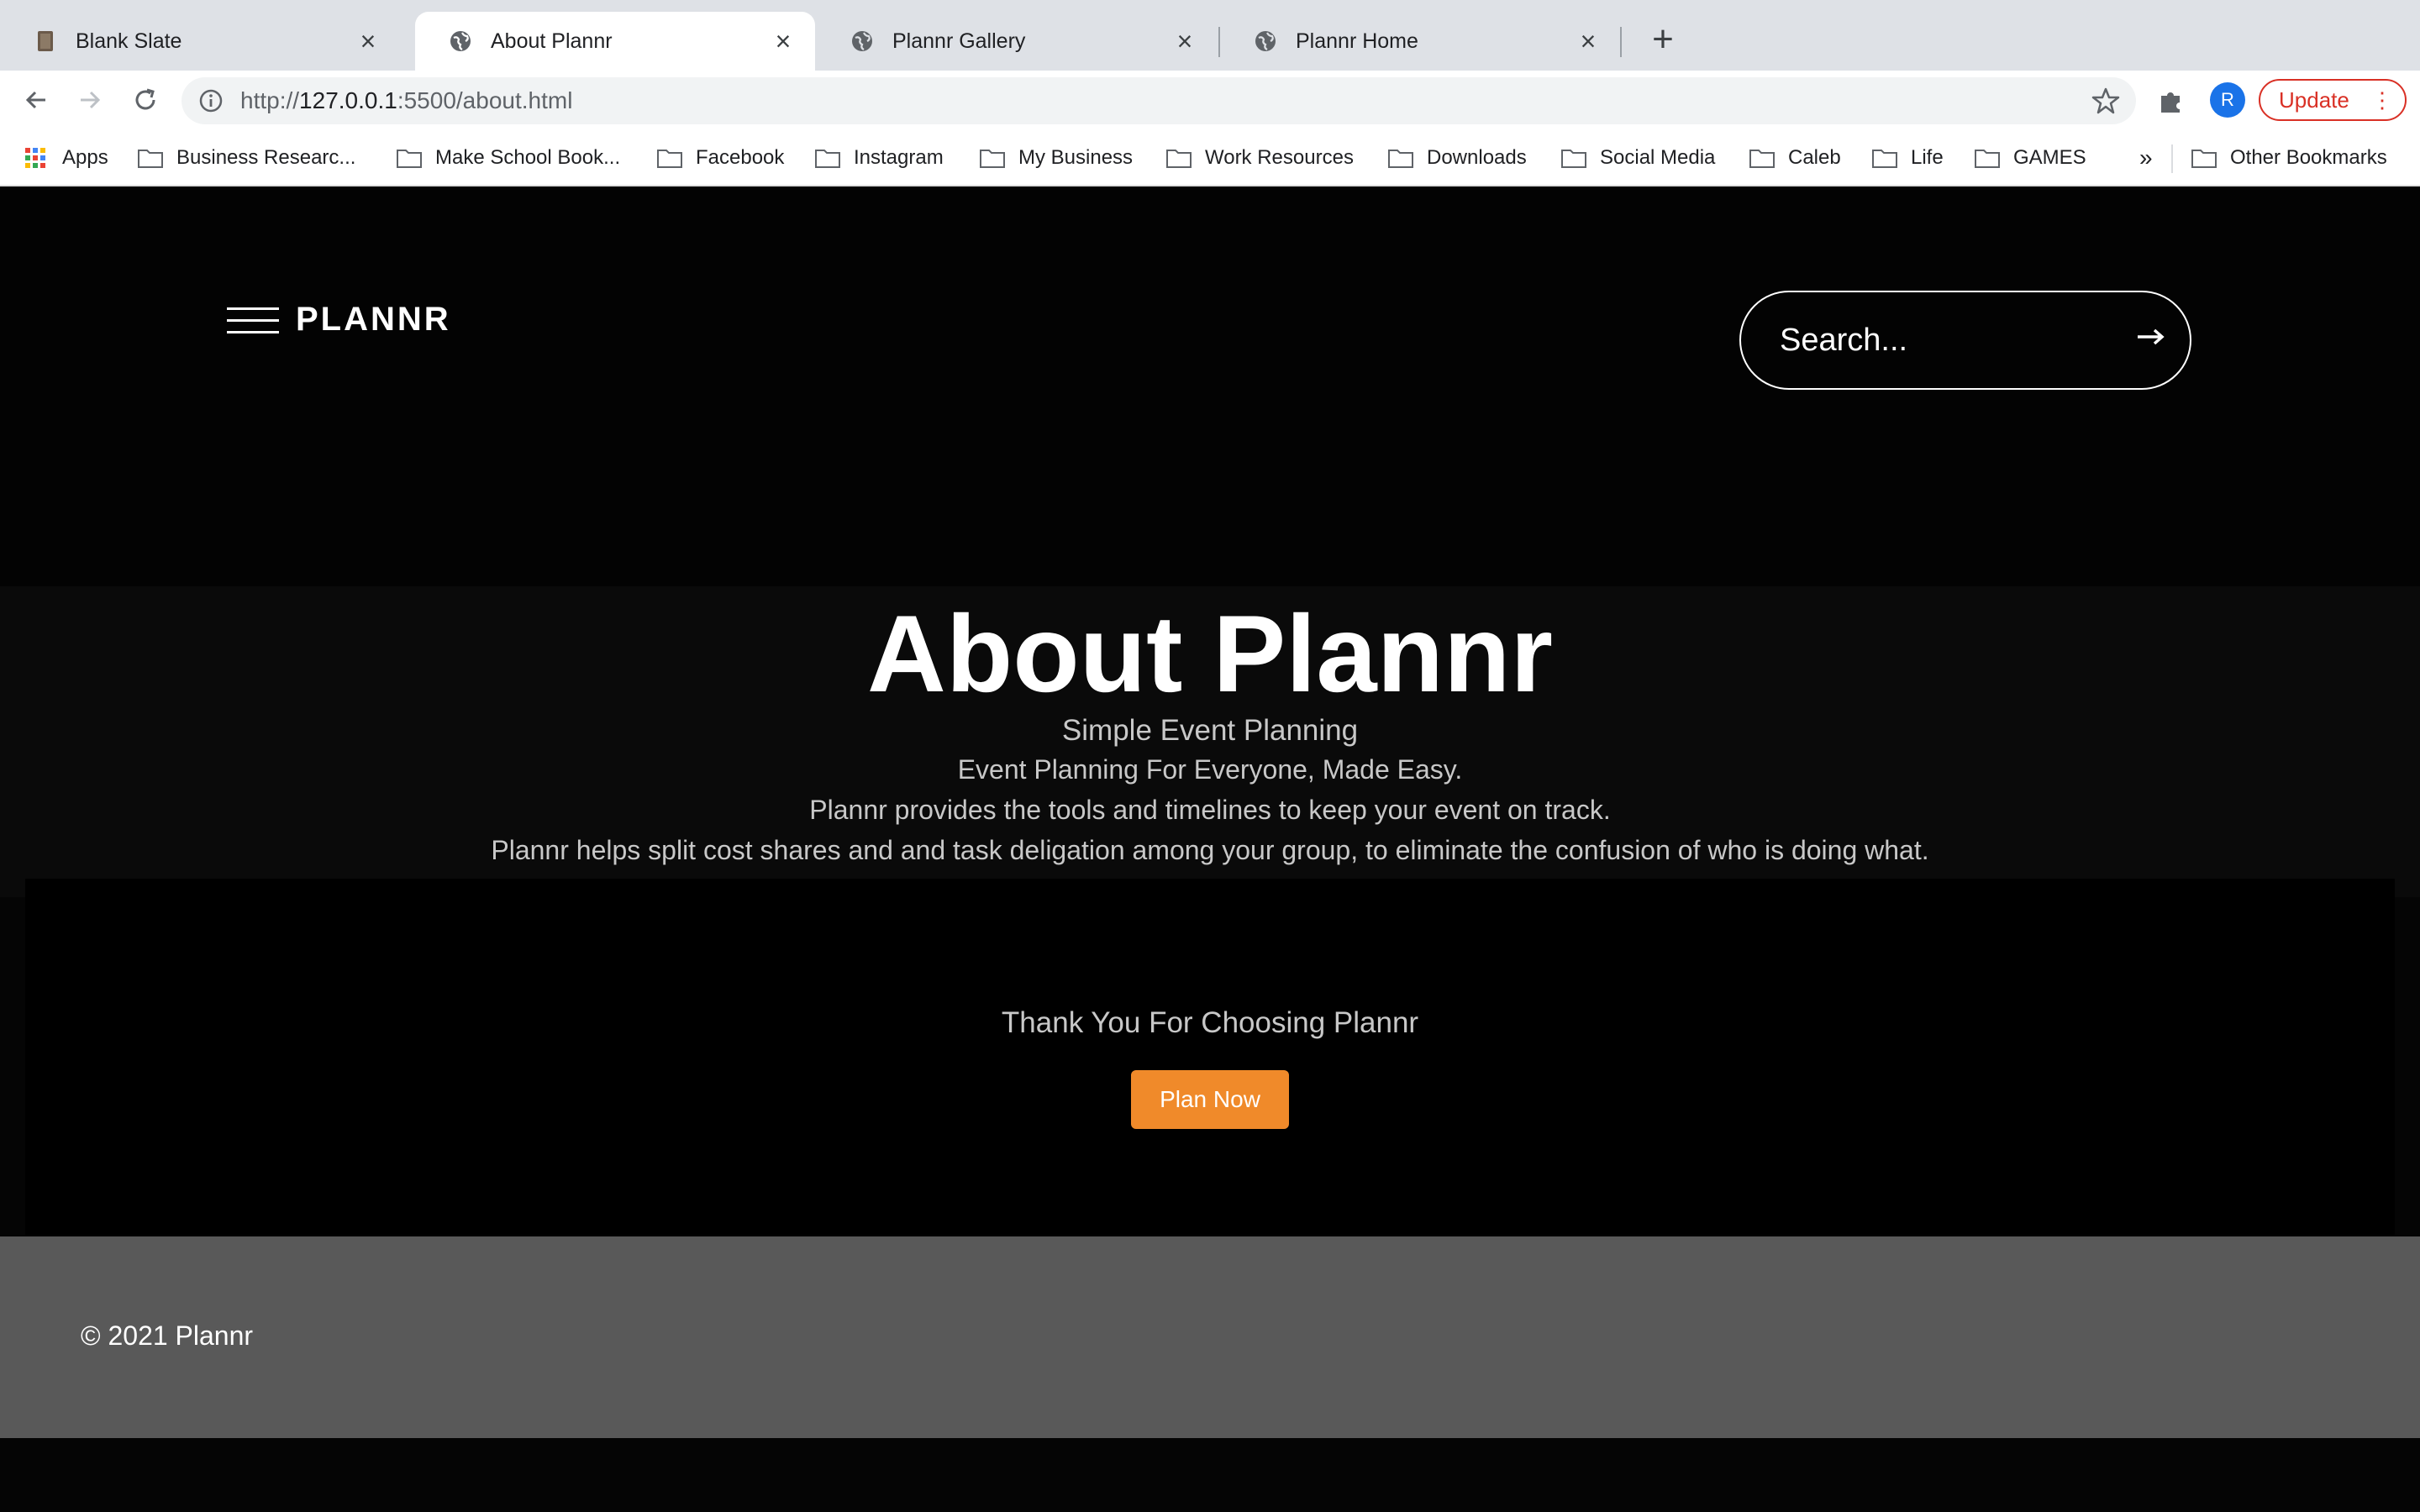 The height and width of the screenshot is (1512, 2420). What do you see at coordinates (1279, 157) in the screenshot?
I see `bookmark-label: Work Resources` at bounding box center [1279, 157].